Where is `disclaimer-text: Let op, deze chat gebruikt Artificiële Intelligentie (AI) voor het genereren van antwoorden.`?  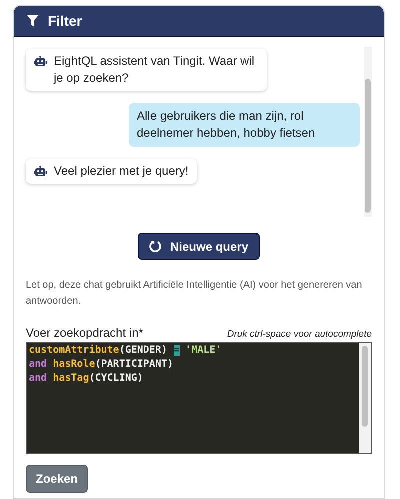 disclaimer-text: Let op, deze chat gebruikt Artificiële Intelligentie (AI) voor het genereren van antwoorden. is located at coordinates (195, 294).